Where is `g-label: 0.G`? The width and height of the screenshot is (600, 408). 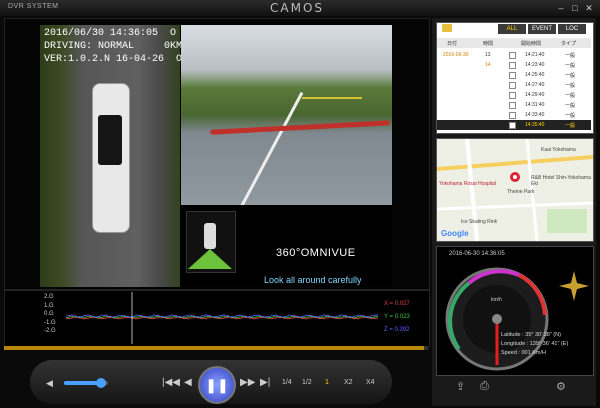 g-label: 0.G is located at coordinates (49, 314).